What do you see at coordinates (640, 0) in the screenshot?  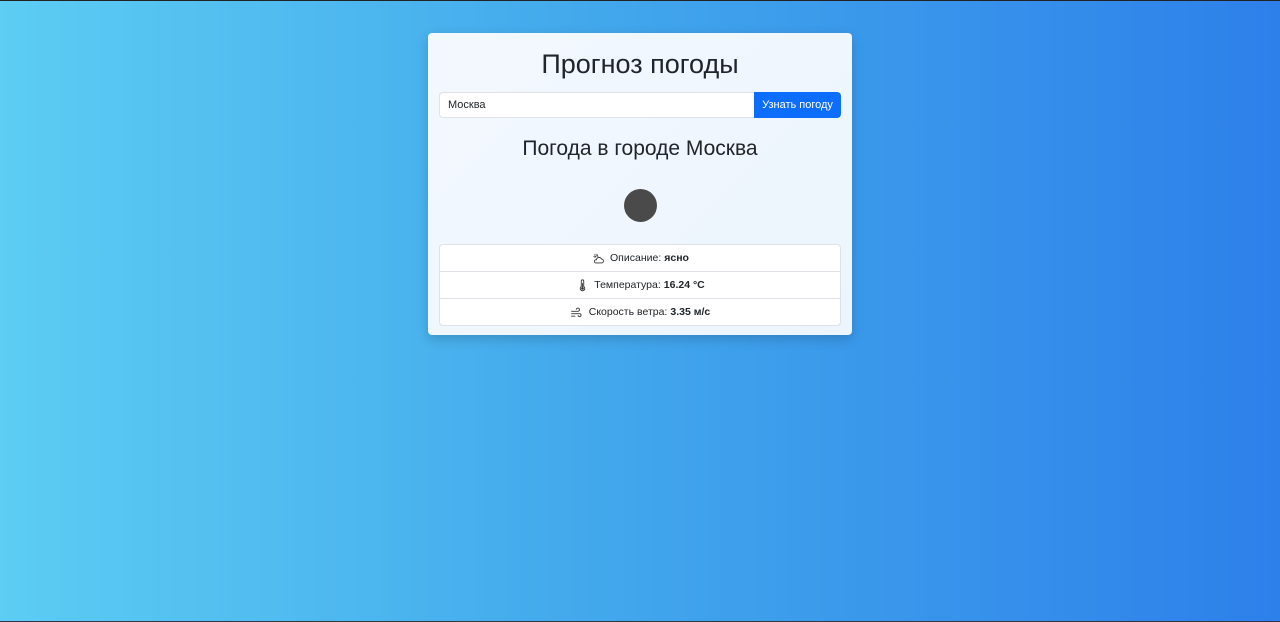 I see `window-top-border` at bounding box center [640, 0].